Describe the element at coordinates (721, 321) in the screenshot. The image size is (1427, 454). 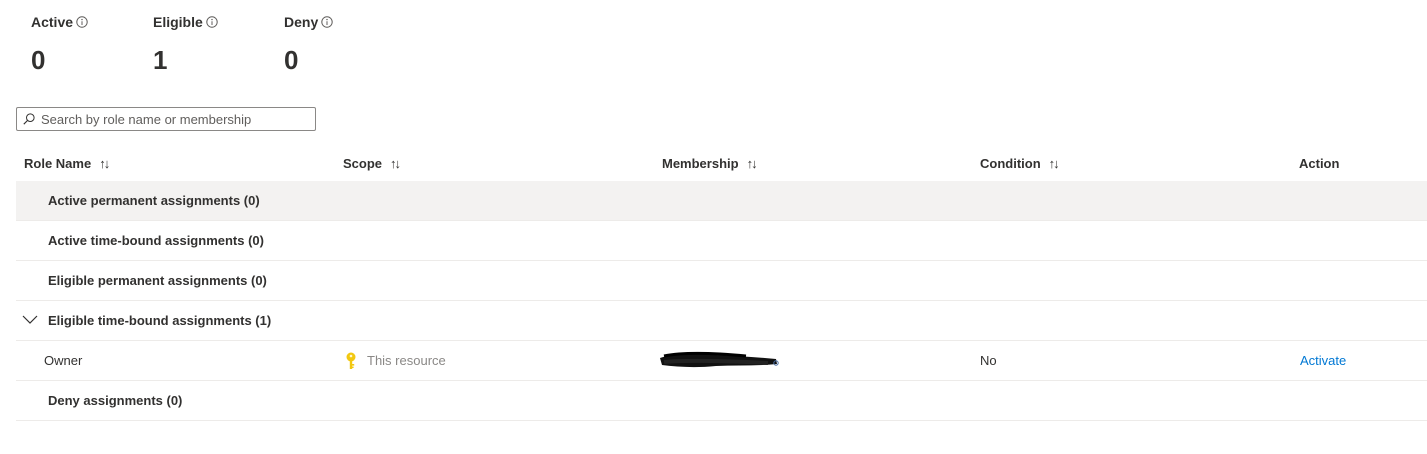
I see `group-row-eligible-time-bound: Eligible time-bound assignments (1)` at that location.